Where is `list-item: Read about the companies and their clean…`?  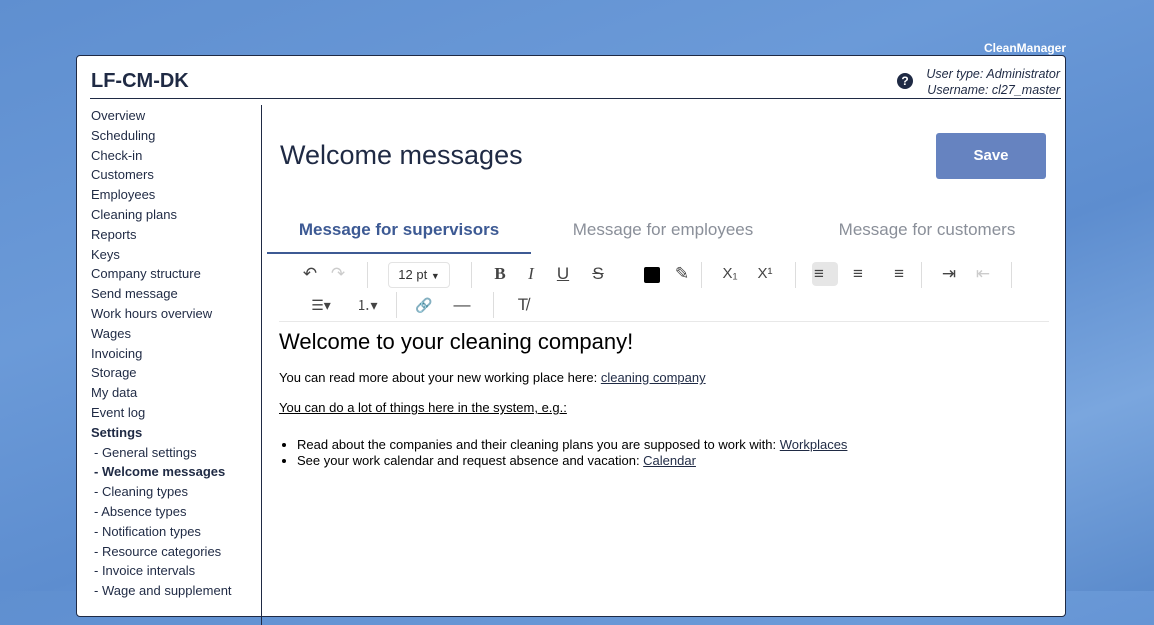
list-item: Read about the companies and their clean… is located at coordinates (572, 445).